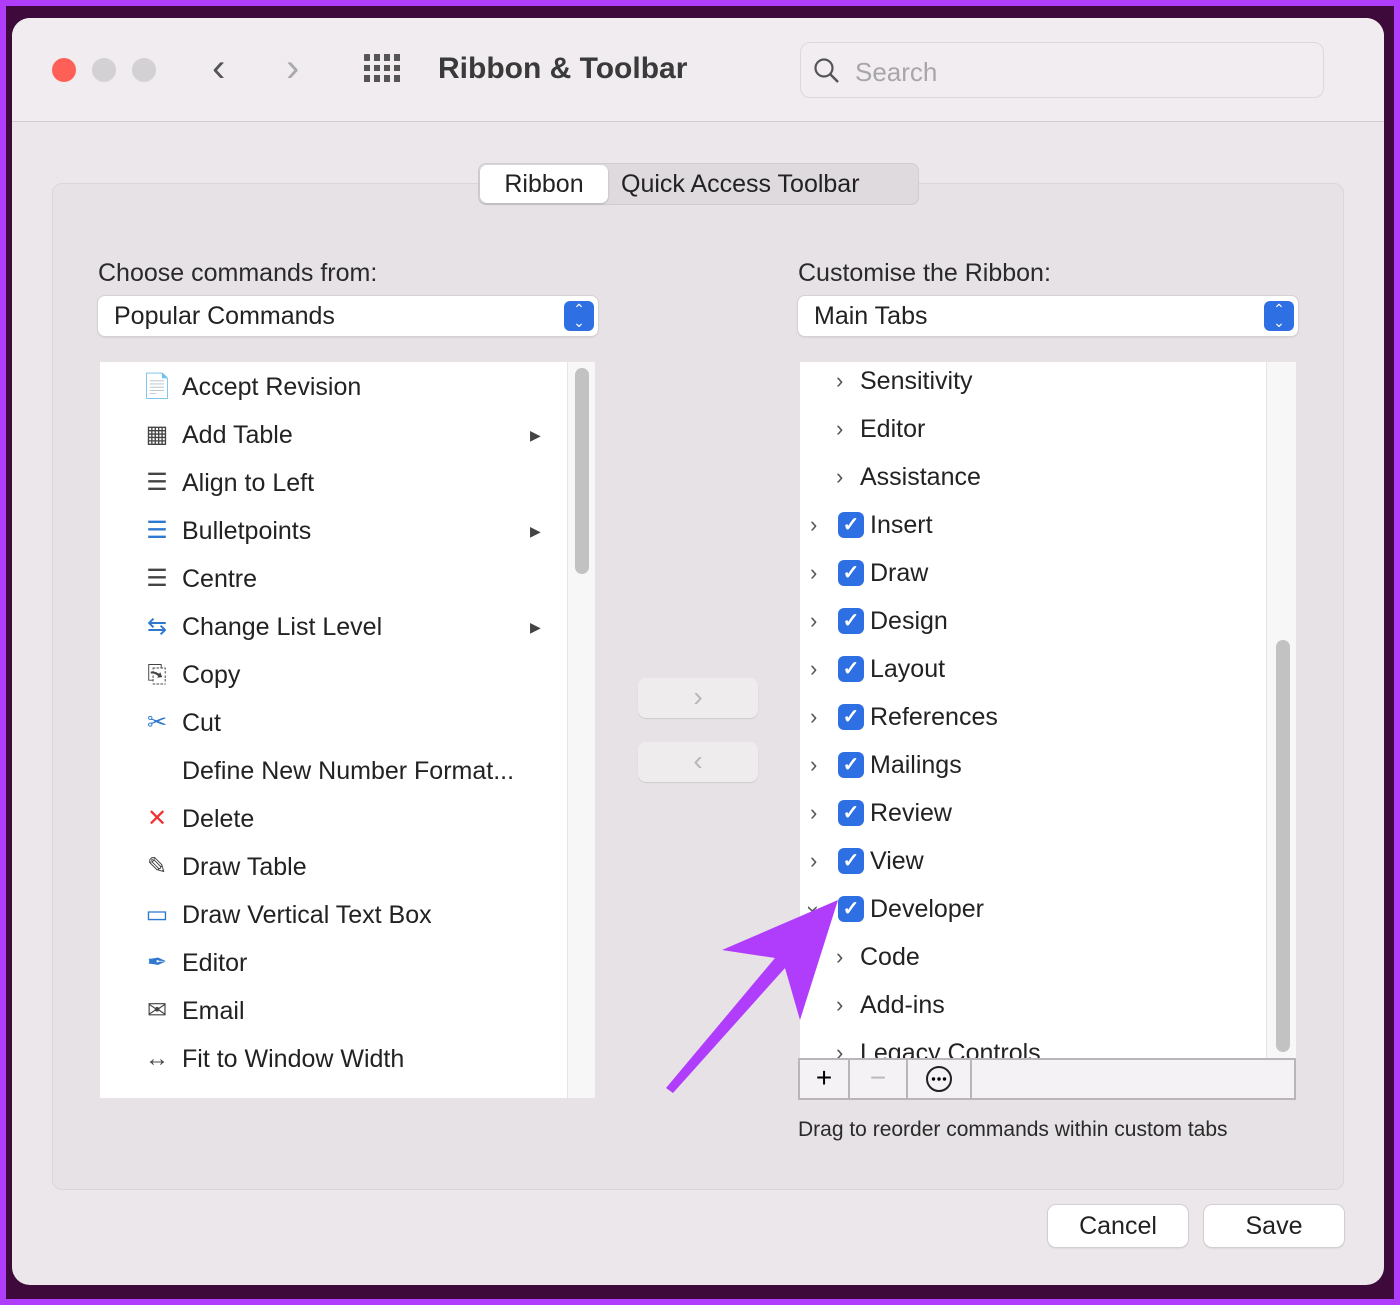 The height and width of the screenshot is (1305, 1400). I want to click on annotation-arrow-icon, so click(752, 996).